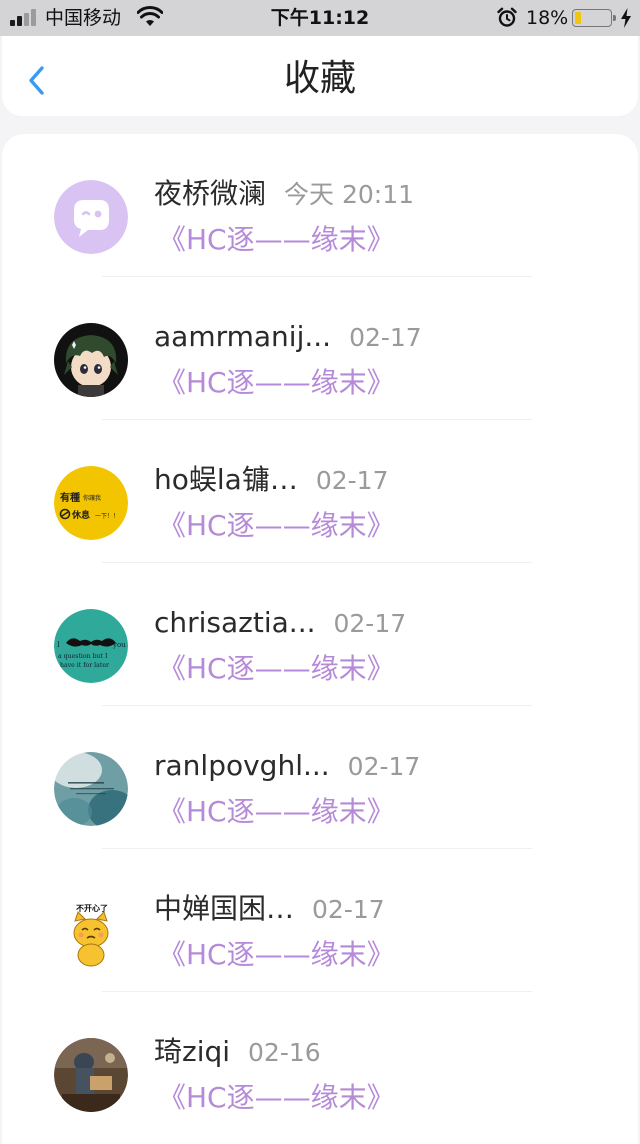 The height and width of the screenshot is (1144, 640). Describe the element at coordinates (320, 18) in the screenshot. I see `status-bar: 中国移动 下午11:12 18%` at that location.